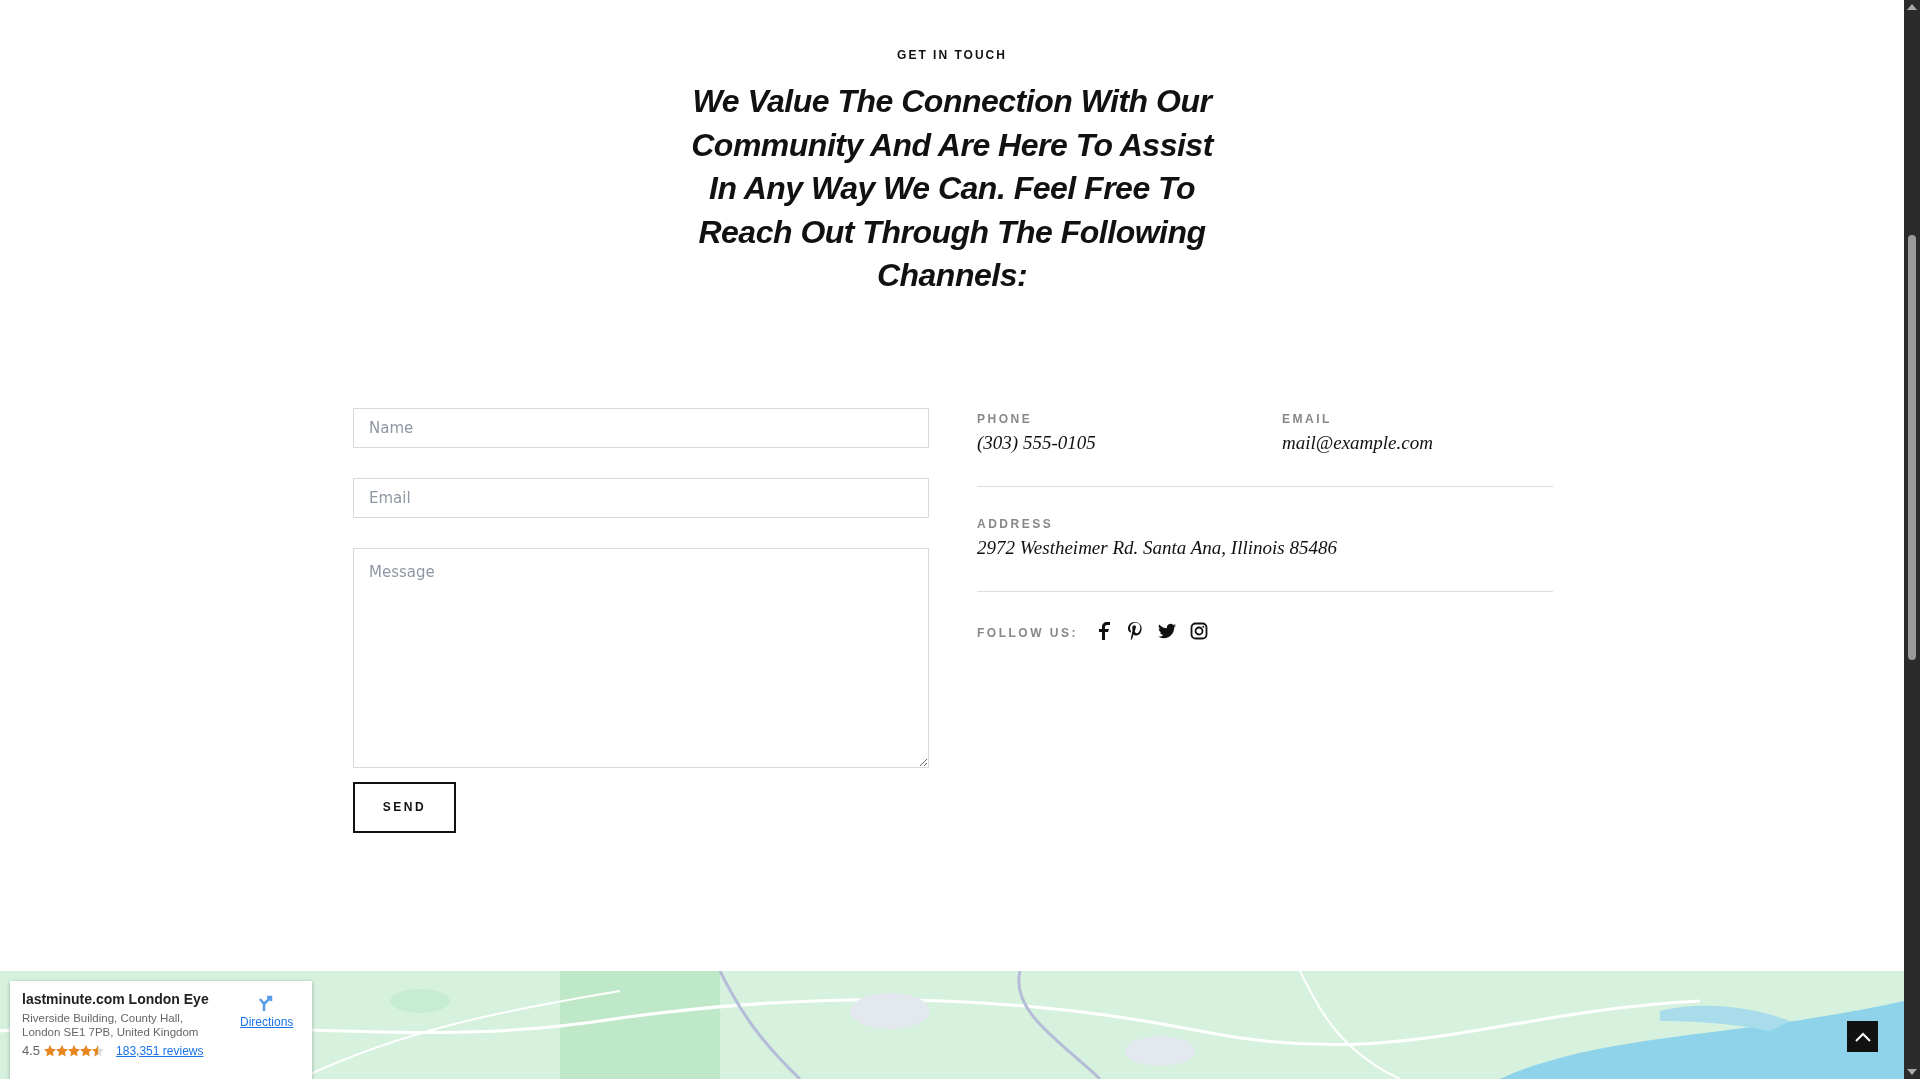 The width and height of the screenshot is (1920, 1079). What do you see at coordinates (111, 1032) in the screenshot?
I see `place-address: London SE1 7PB, United Kingdom` at bounding box center [111, 1032].